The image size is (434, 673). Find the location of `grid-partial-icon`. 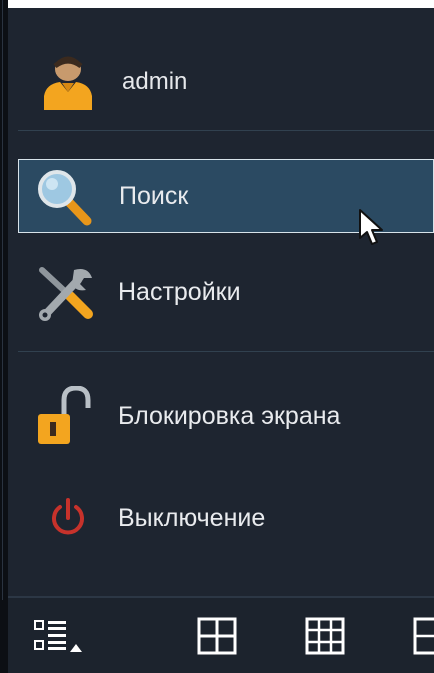

grid-partial-icon is located at coordinates (423, 636).